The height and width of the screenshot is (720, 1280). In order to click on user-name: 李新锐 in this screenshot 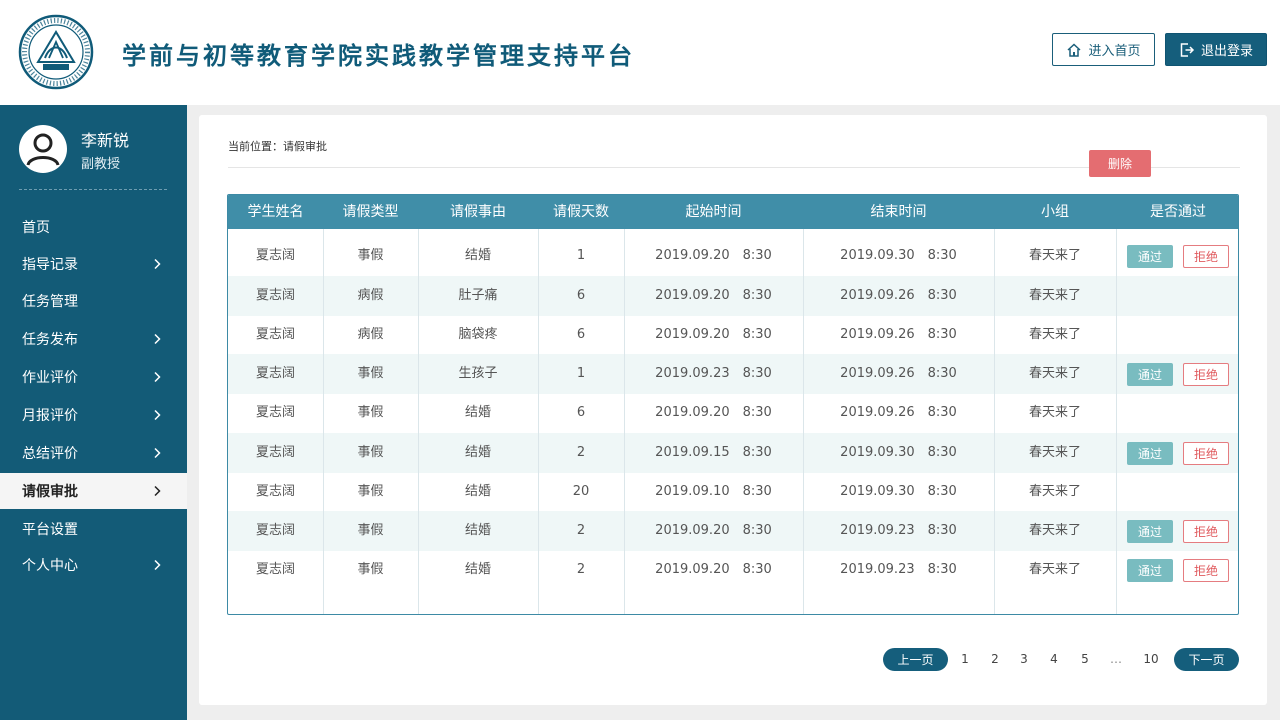, I will do `click(105, 140)`.